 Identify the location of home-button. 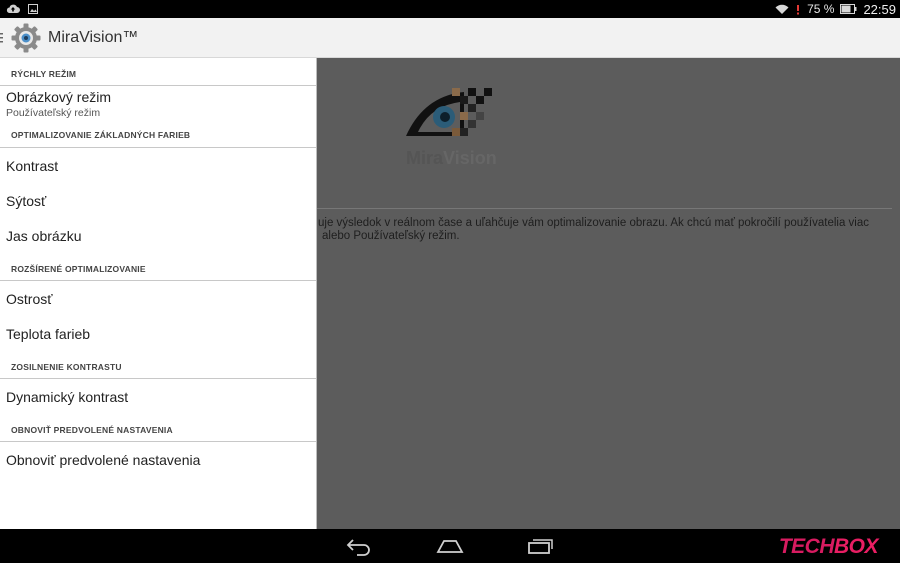
(450, 548).